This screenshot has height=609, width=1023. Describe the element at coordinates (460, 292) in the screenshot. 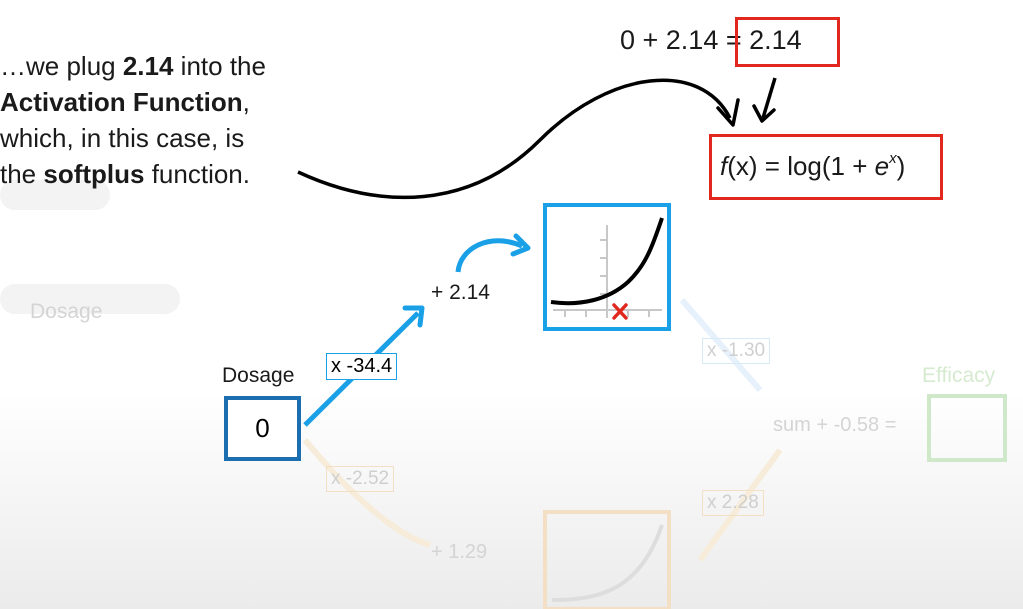

I see `bias-label-top: + 2.14` at that location.